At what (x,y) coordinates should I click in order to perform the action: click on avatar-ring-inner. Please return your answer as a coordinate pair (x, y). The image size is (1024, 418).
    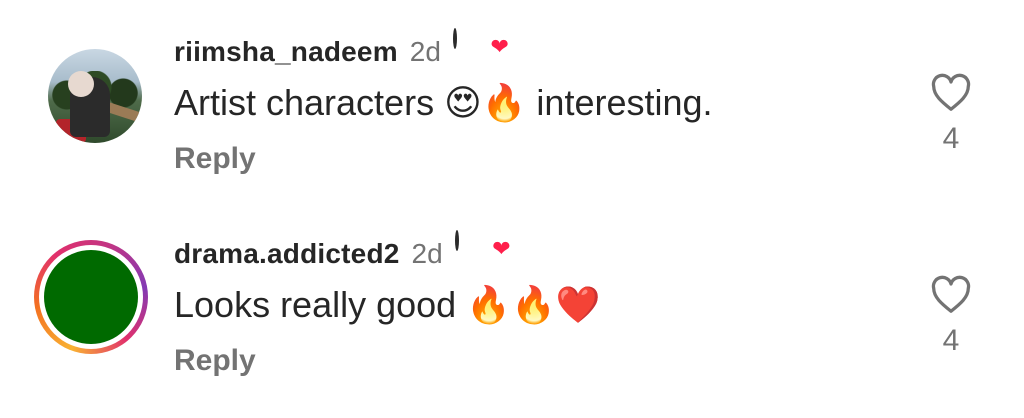
    Looking at the image, I should click on (91, 297).